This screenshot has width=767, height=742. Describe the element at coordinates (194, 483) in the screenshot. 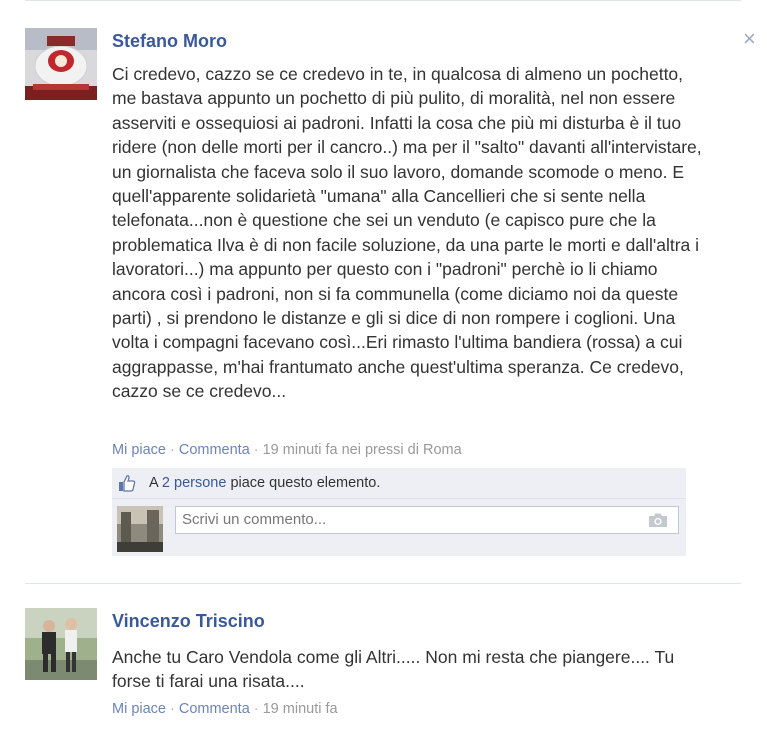

I see `likes-count-link: 2 persone` at that location.